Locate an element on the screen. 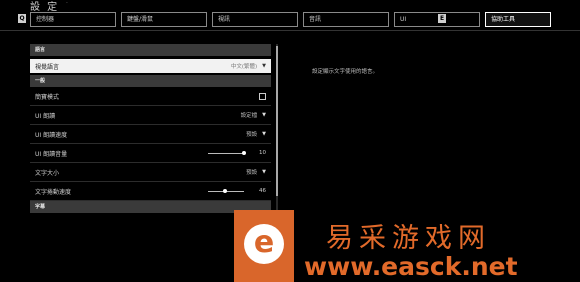 The width and height of the screenshot is (580, 282). setting-narration-volume: UI 朗讀音量 10 is located at coordinates (150, 153).